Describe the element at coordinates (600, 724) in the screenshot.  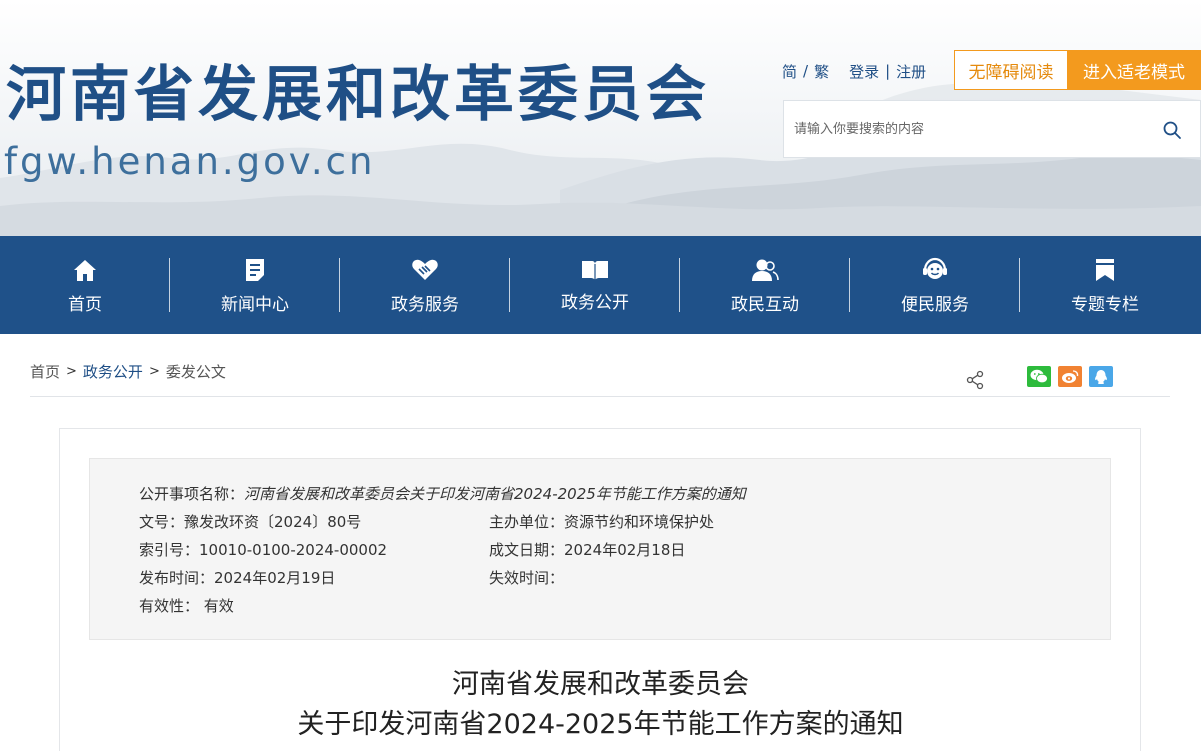
I see `document-title-line2: 关于印发河南省2024-2025年节能工作方案的通知` at that location.